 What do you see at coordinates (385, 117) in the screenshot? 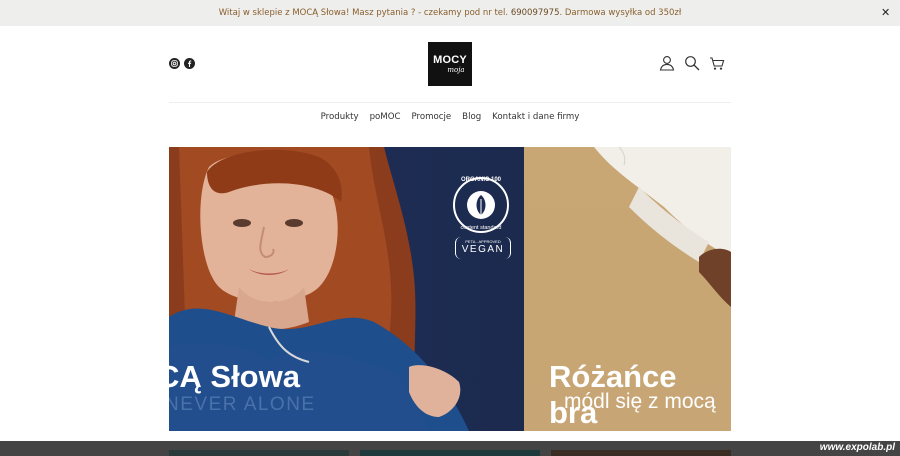
I see `nav-item-pomoc: poMOC` at bounding box center [385, 117].